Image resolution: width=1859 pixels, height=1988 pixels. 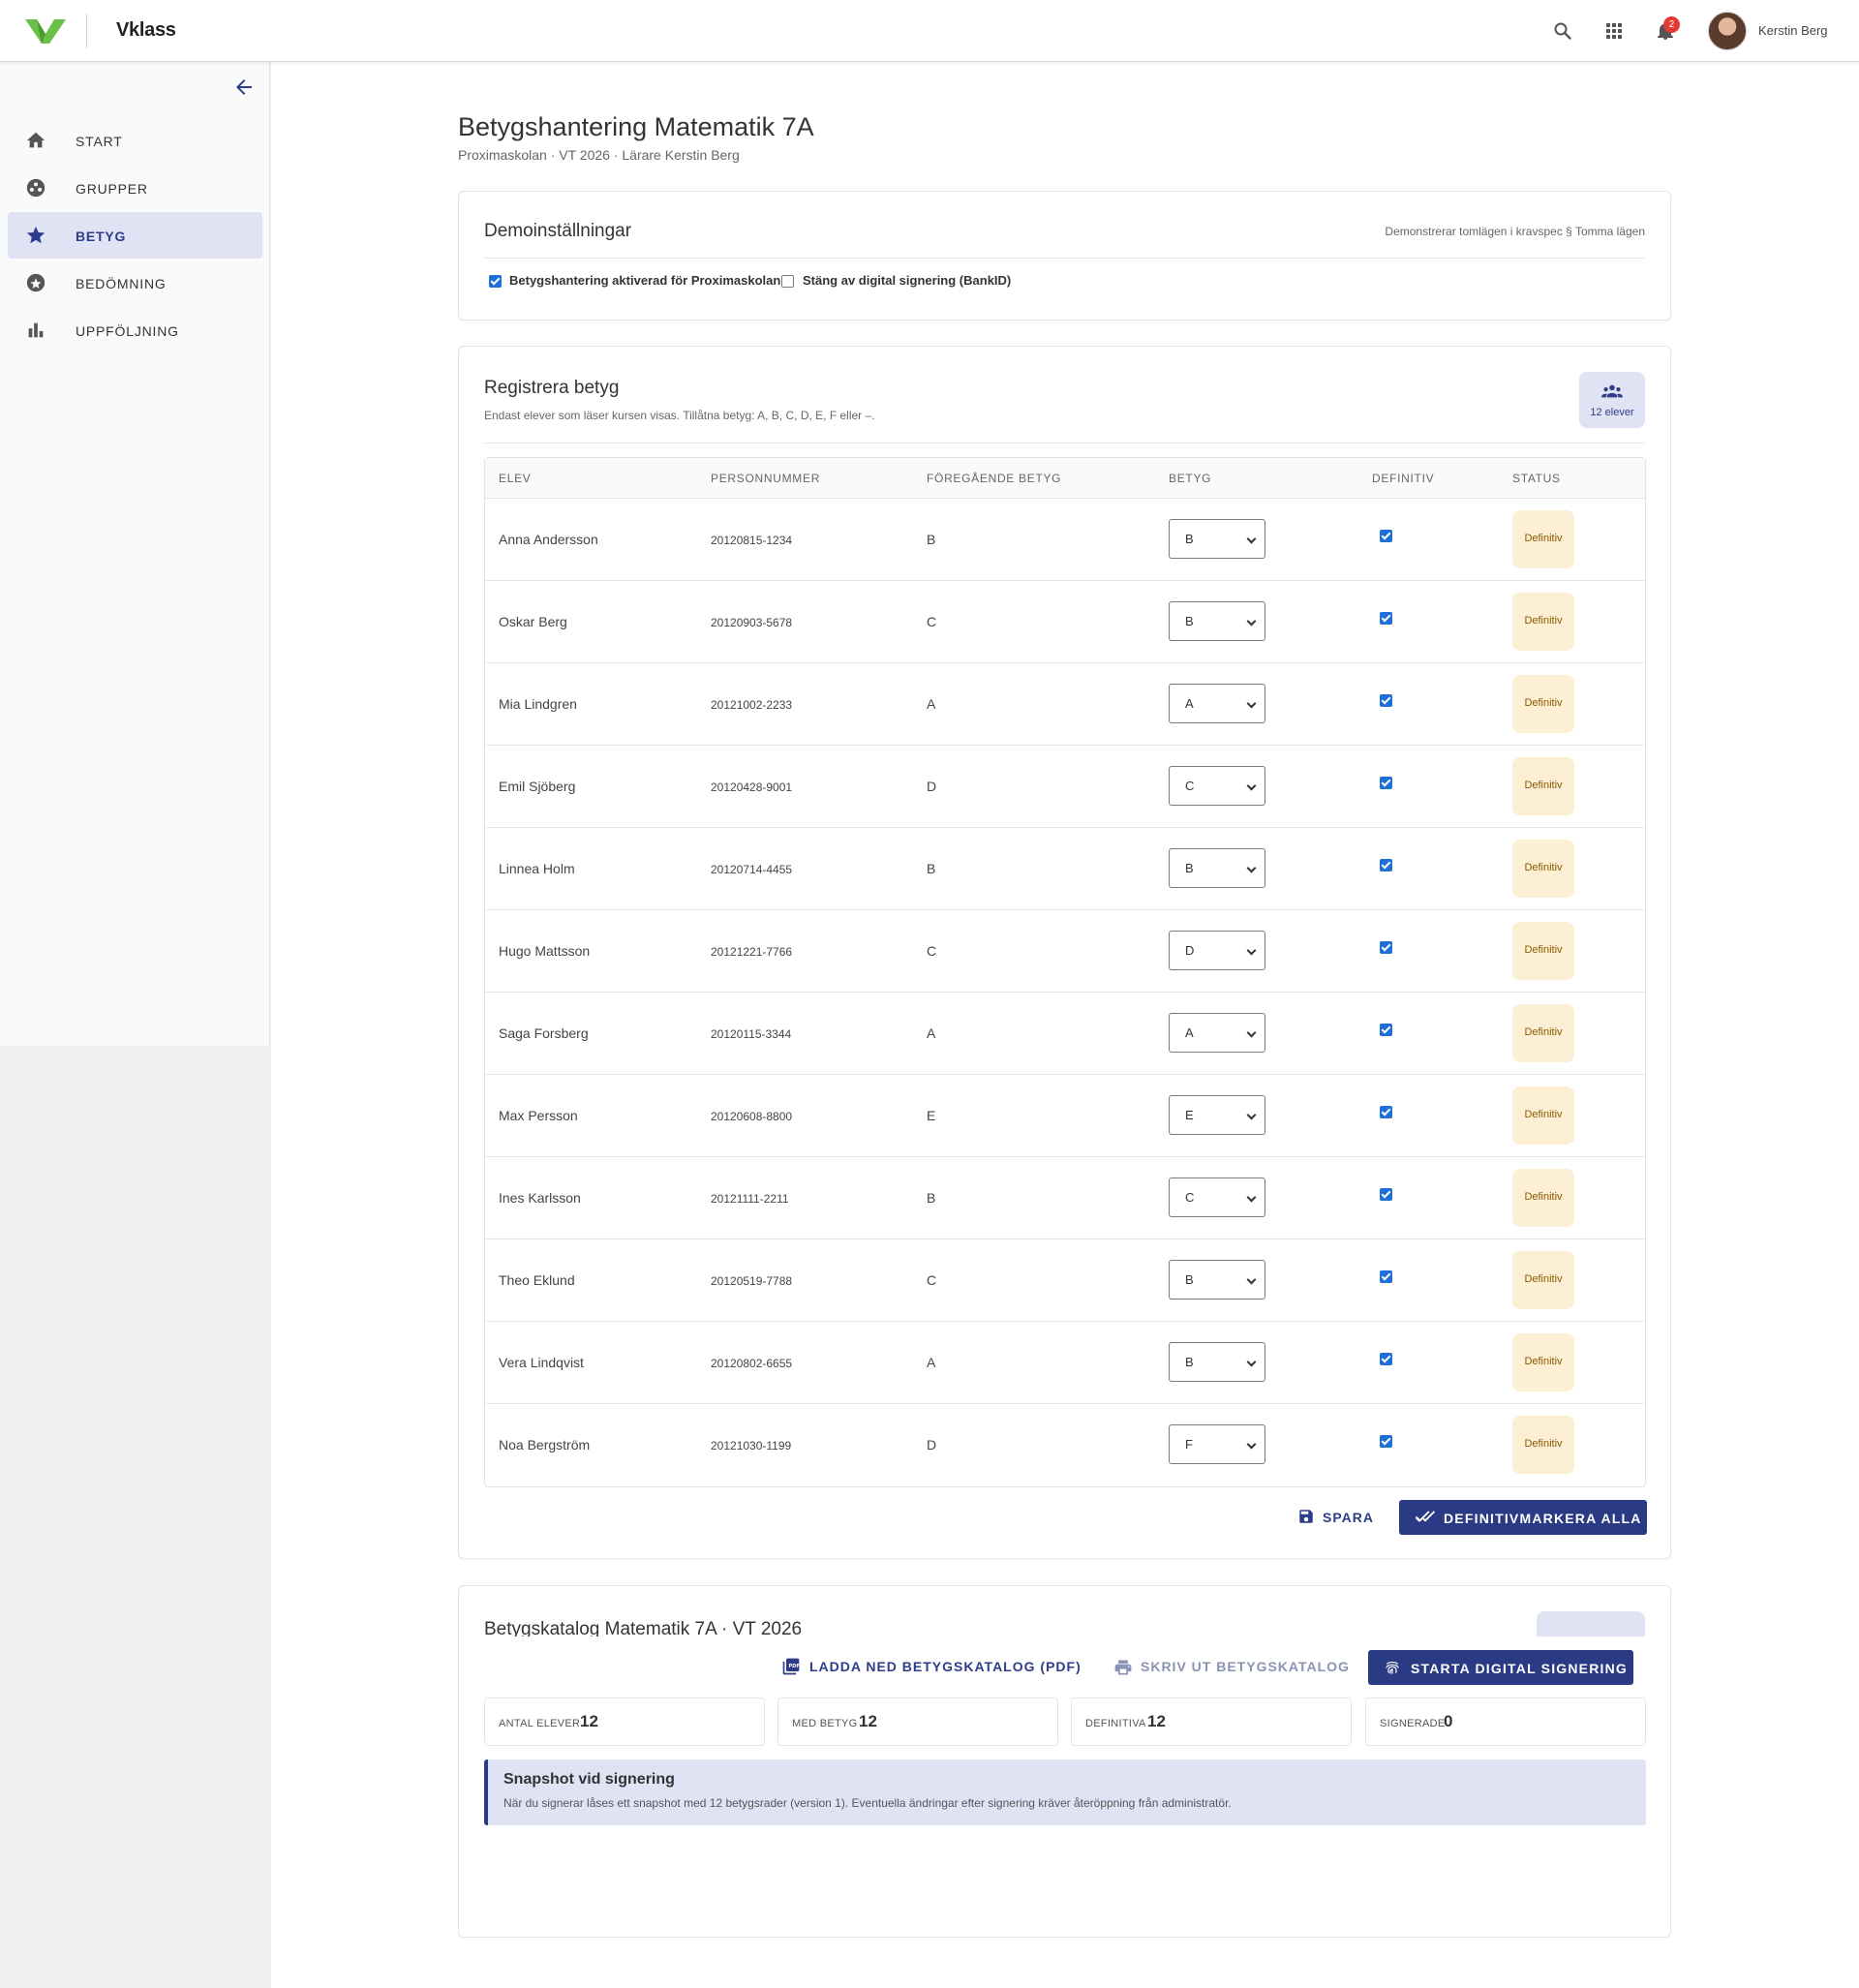 What do you see at coordinates (917, 1721) in the screenshot?
I see `stat-med-betyg: MED BETYG 12` at bounding box center [917, 1721].